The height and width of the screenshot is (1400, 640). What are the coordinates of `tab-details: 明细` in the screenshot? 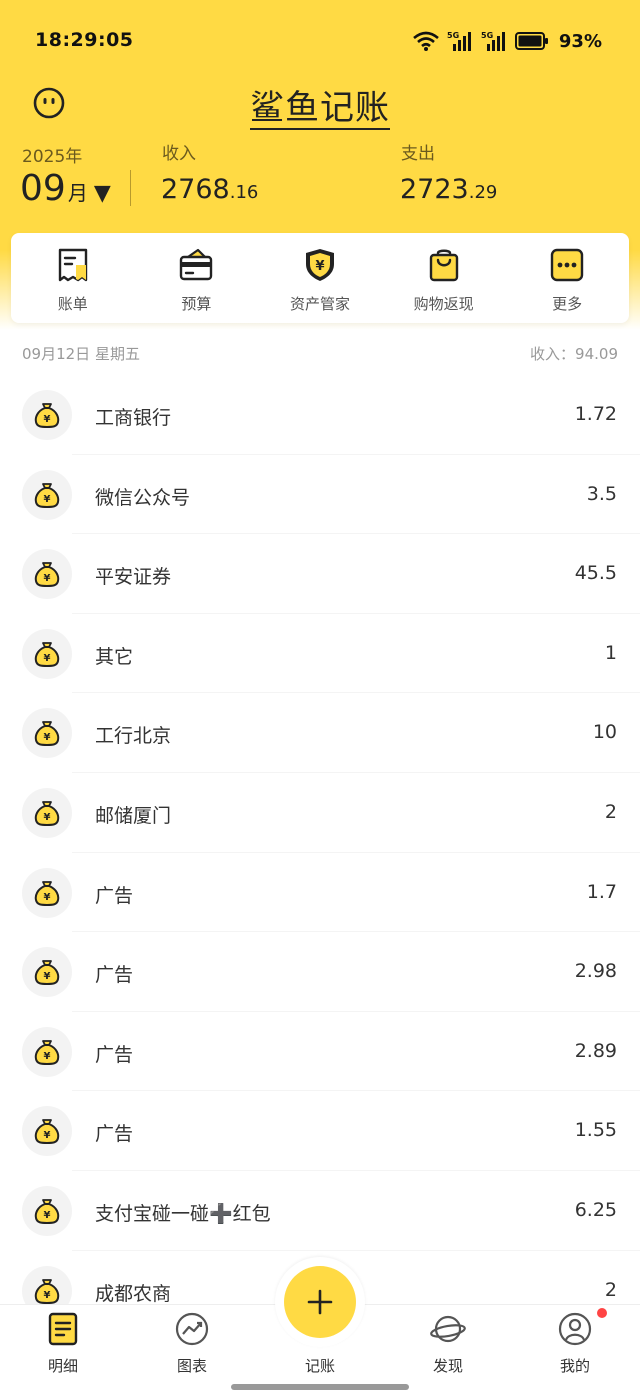 It's located at (63, 1345).